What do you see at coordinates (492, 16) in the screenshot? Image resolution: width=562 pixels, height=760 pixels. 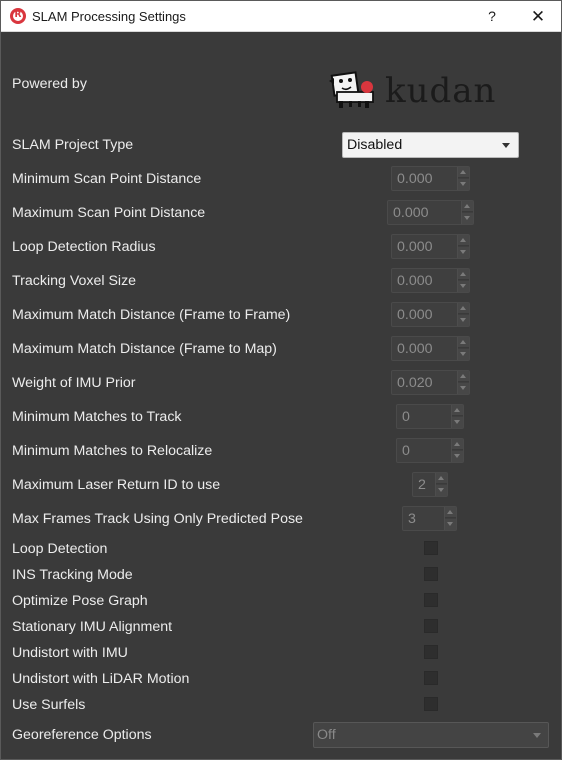 I see `help-button: ?` at bounding box center [492, 16].